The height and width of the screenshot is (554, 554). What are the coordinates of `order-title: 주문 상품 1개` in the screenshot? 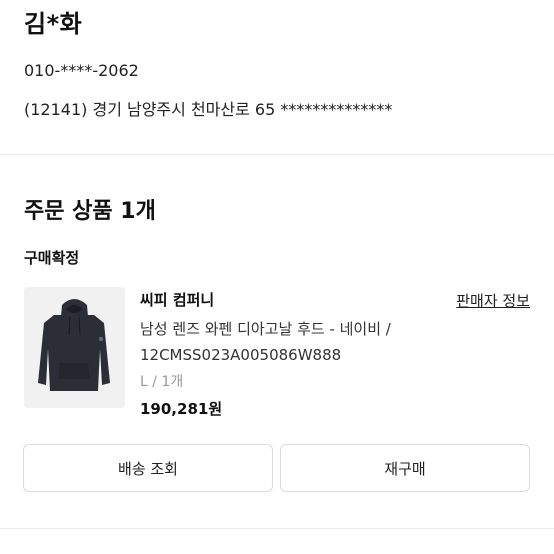 It's located at (90, 211).